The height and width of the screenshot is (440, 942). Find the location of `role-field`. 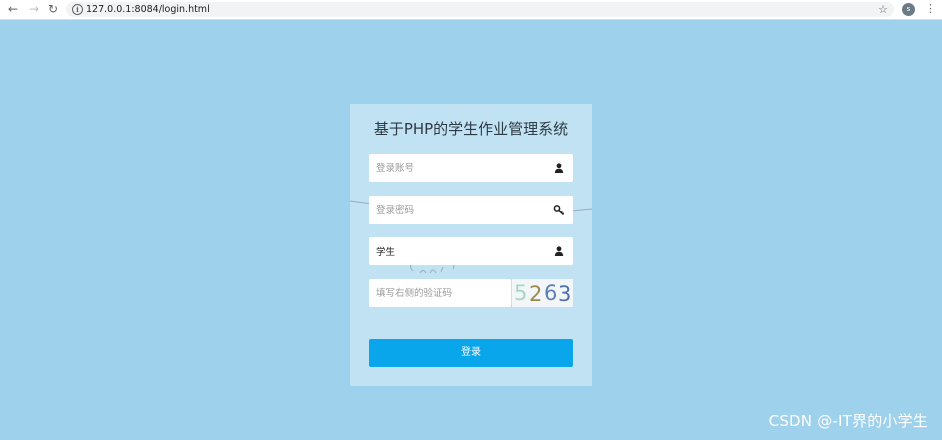

role-field is located at coordinates (471, 251).